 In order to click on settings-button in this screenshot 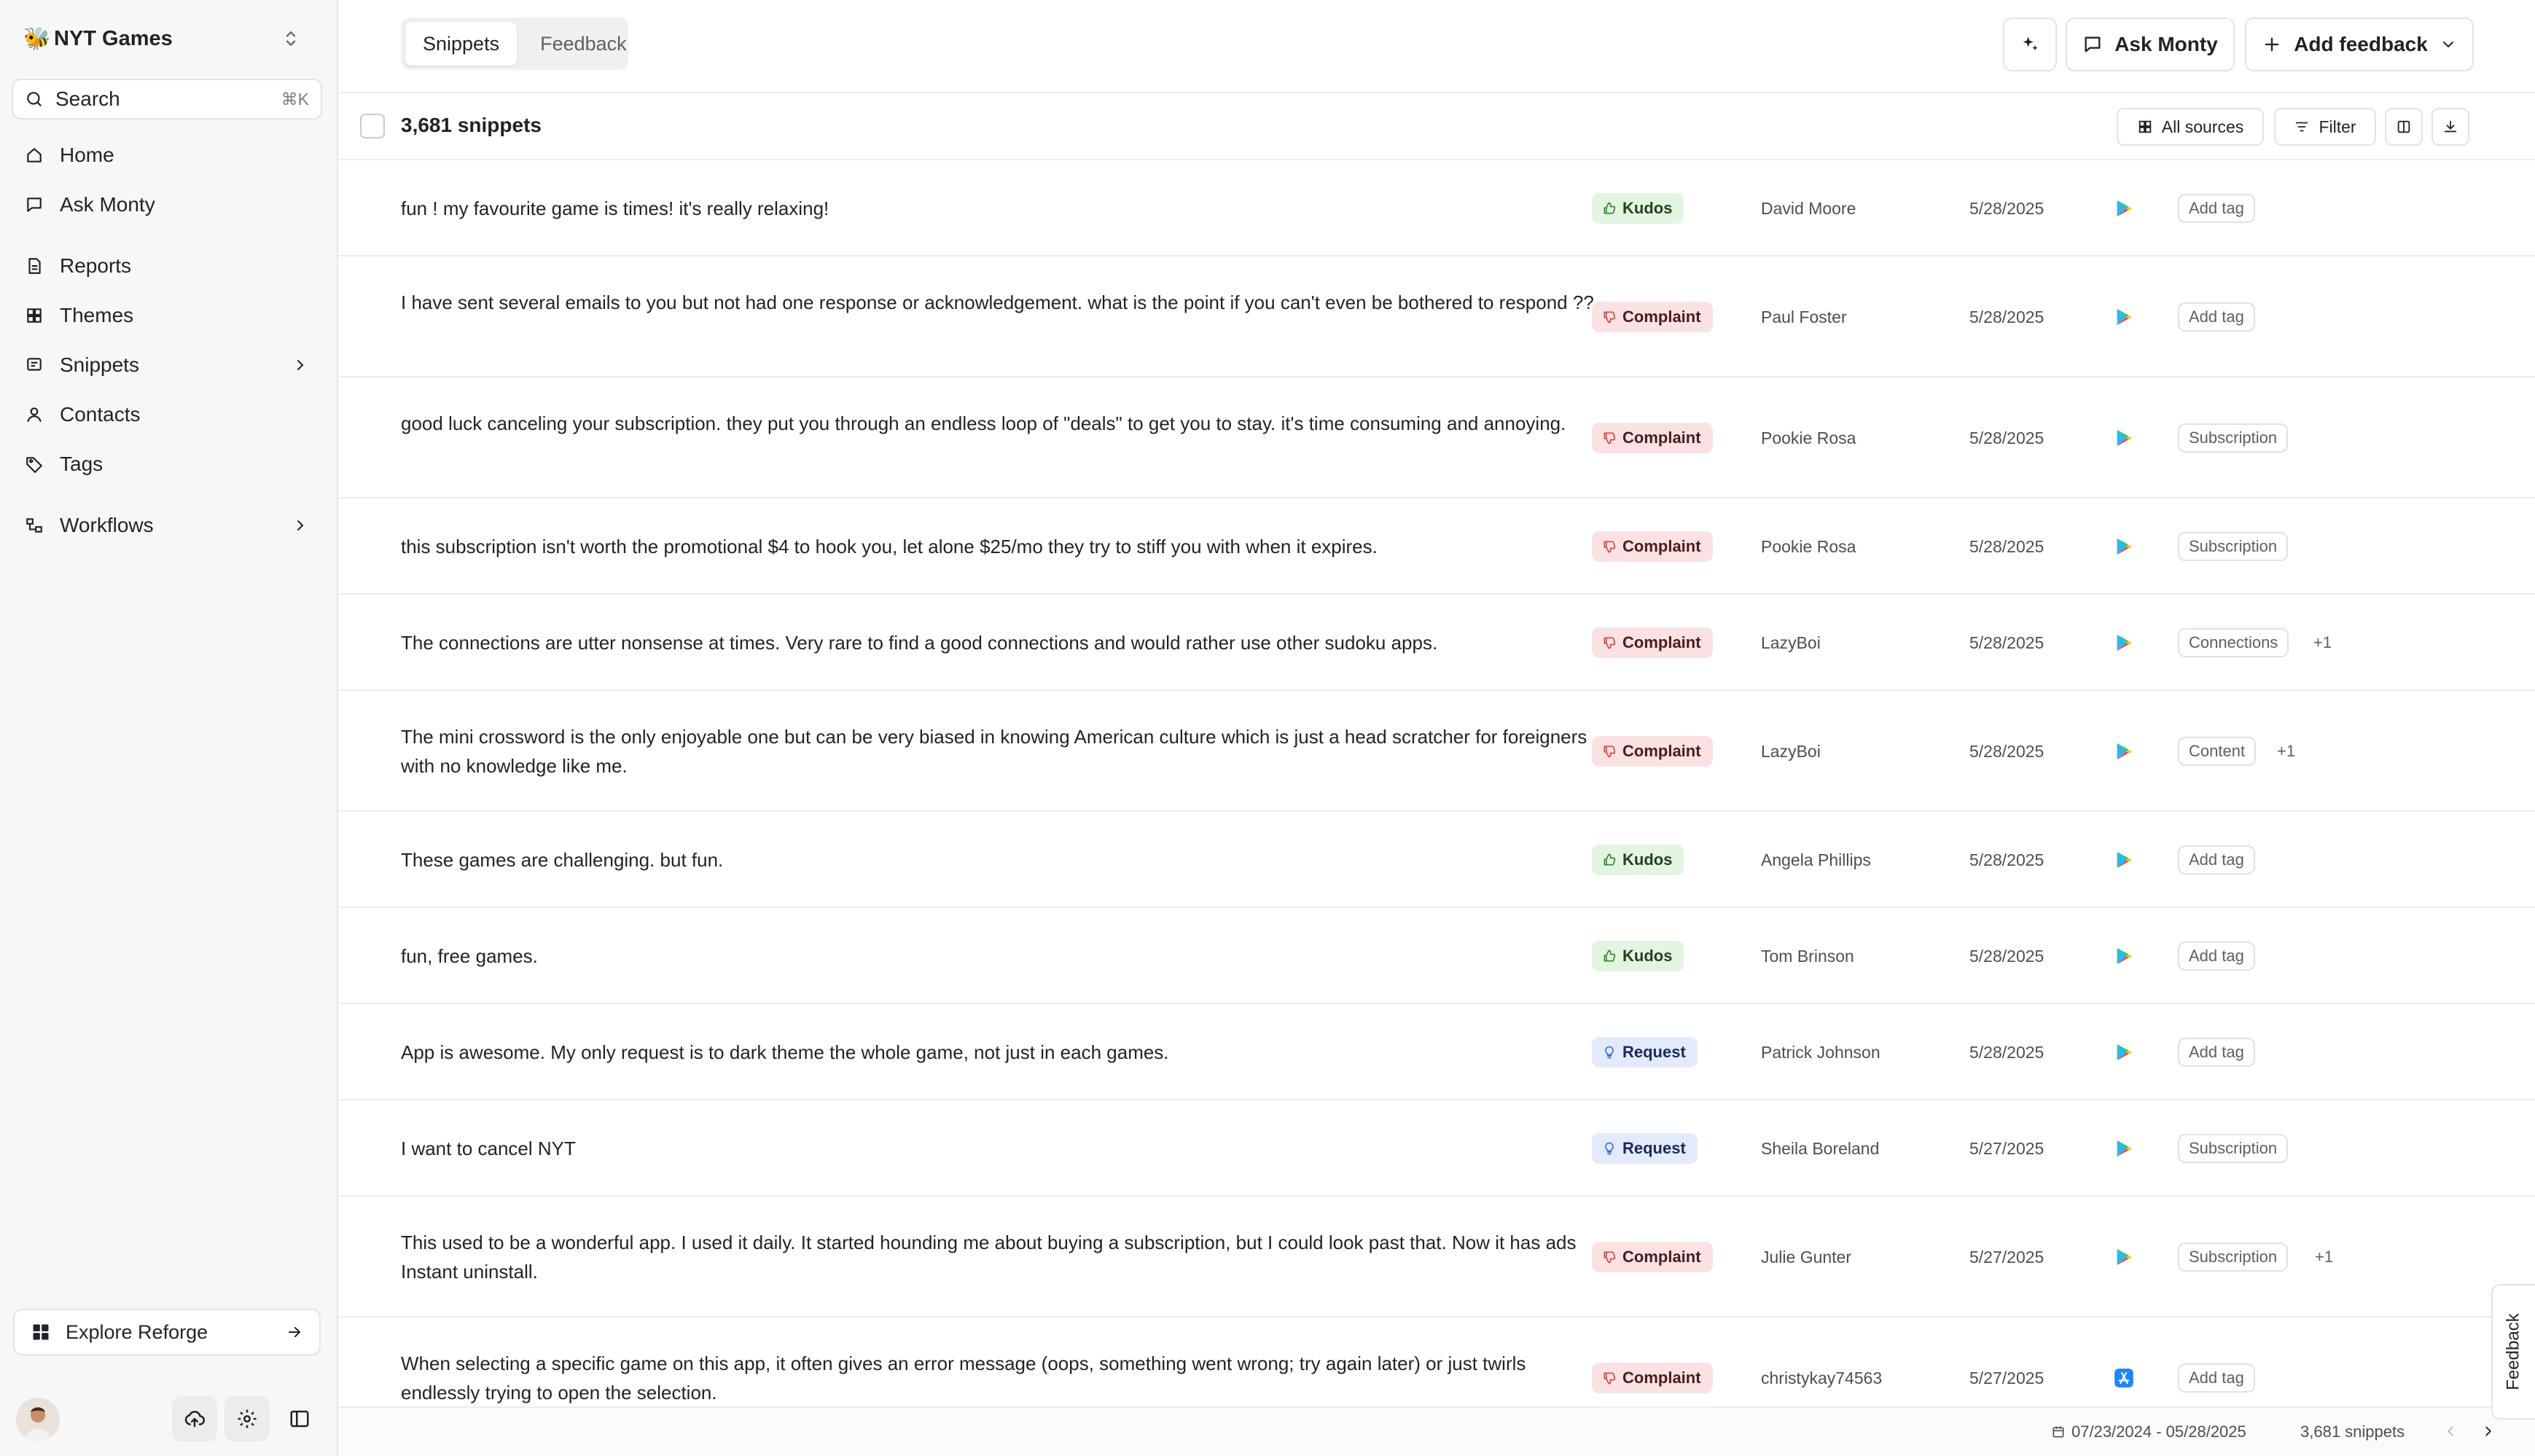, I will do `click(247, 1418)`.